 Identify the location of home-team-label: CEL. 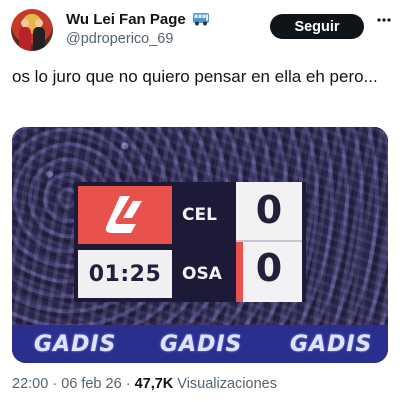
(199, 215).